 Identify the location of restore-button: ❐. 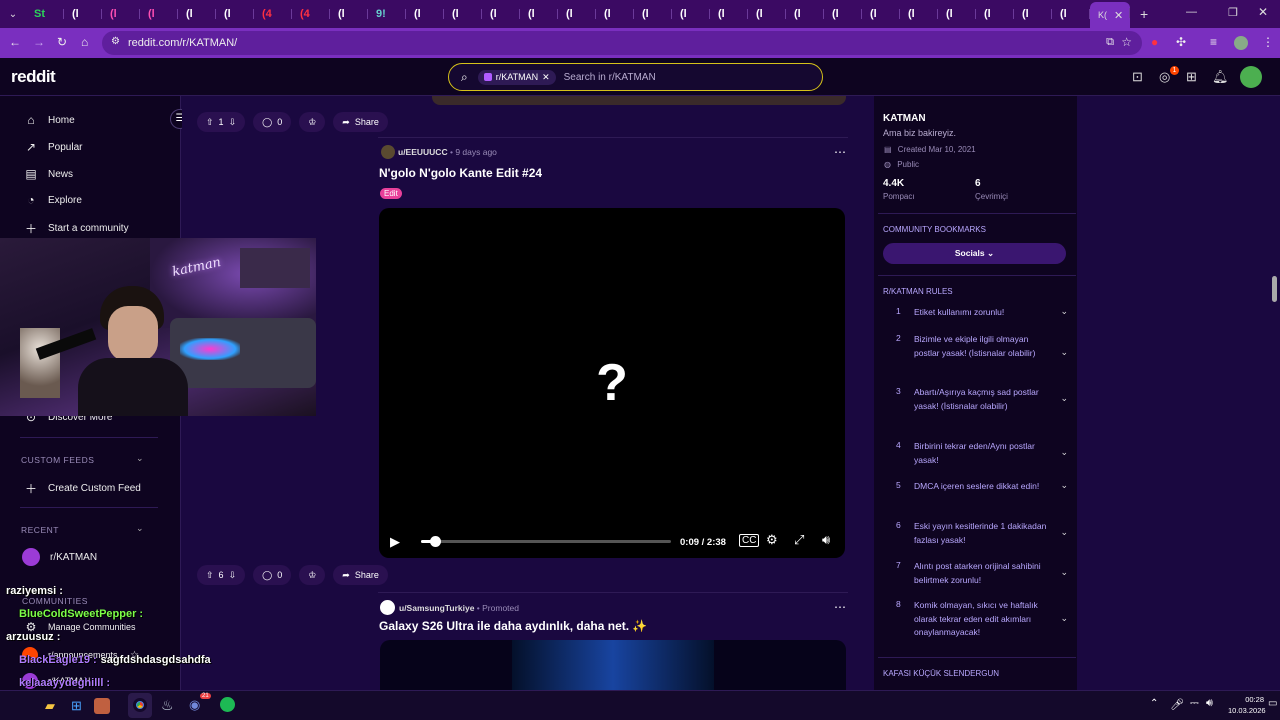
(1233, 12).